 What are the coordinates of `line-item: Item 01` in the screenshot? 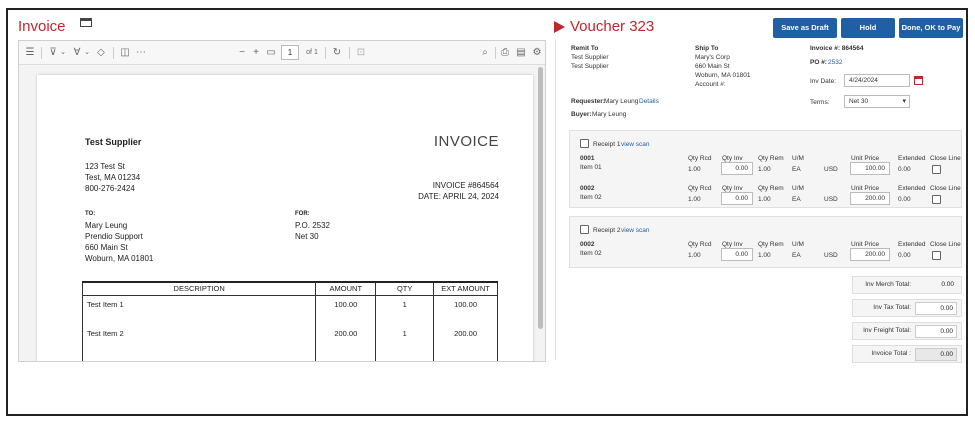 It's located at (591, 167).